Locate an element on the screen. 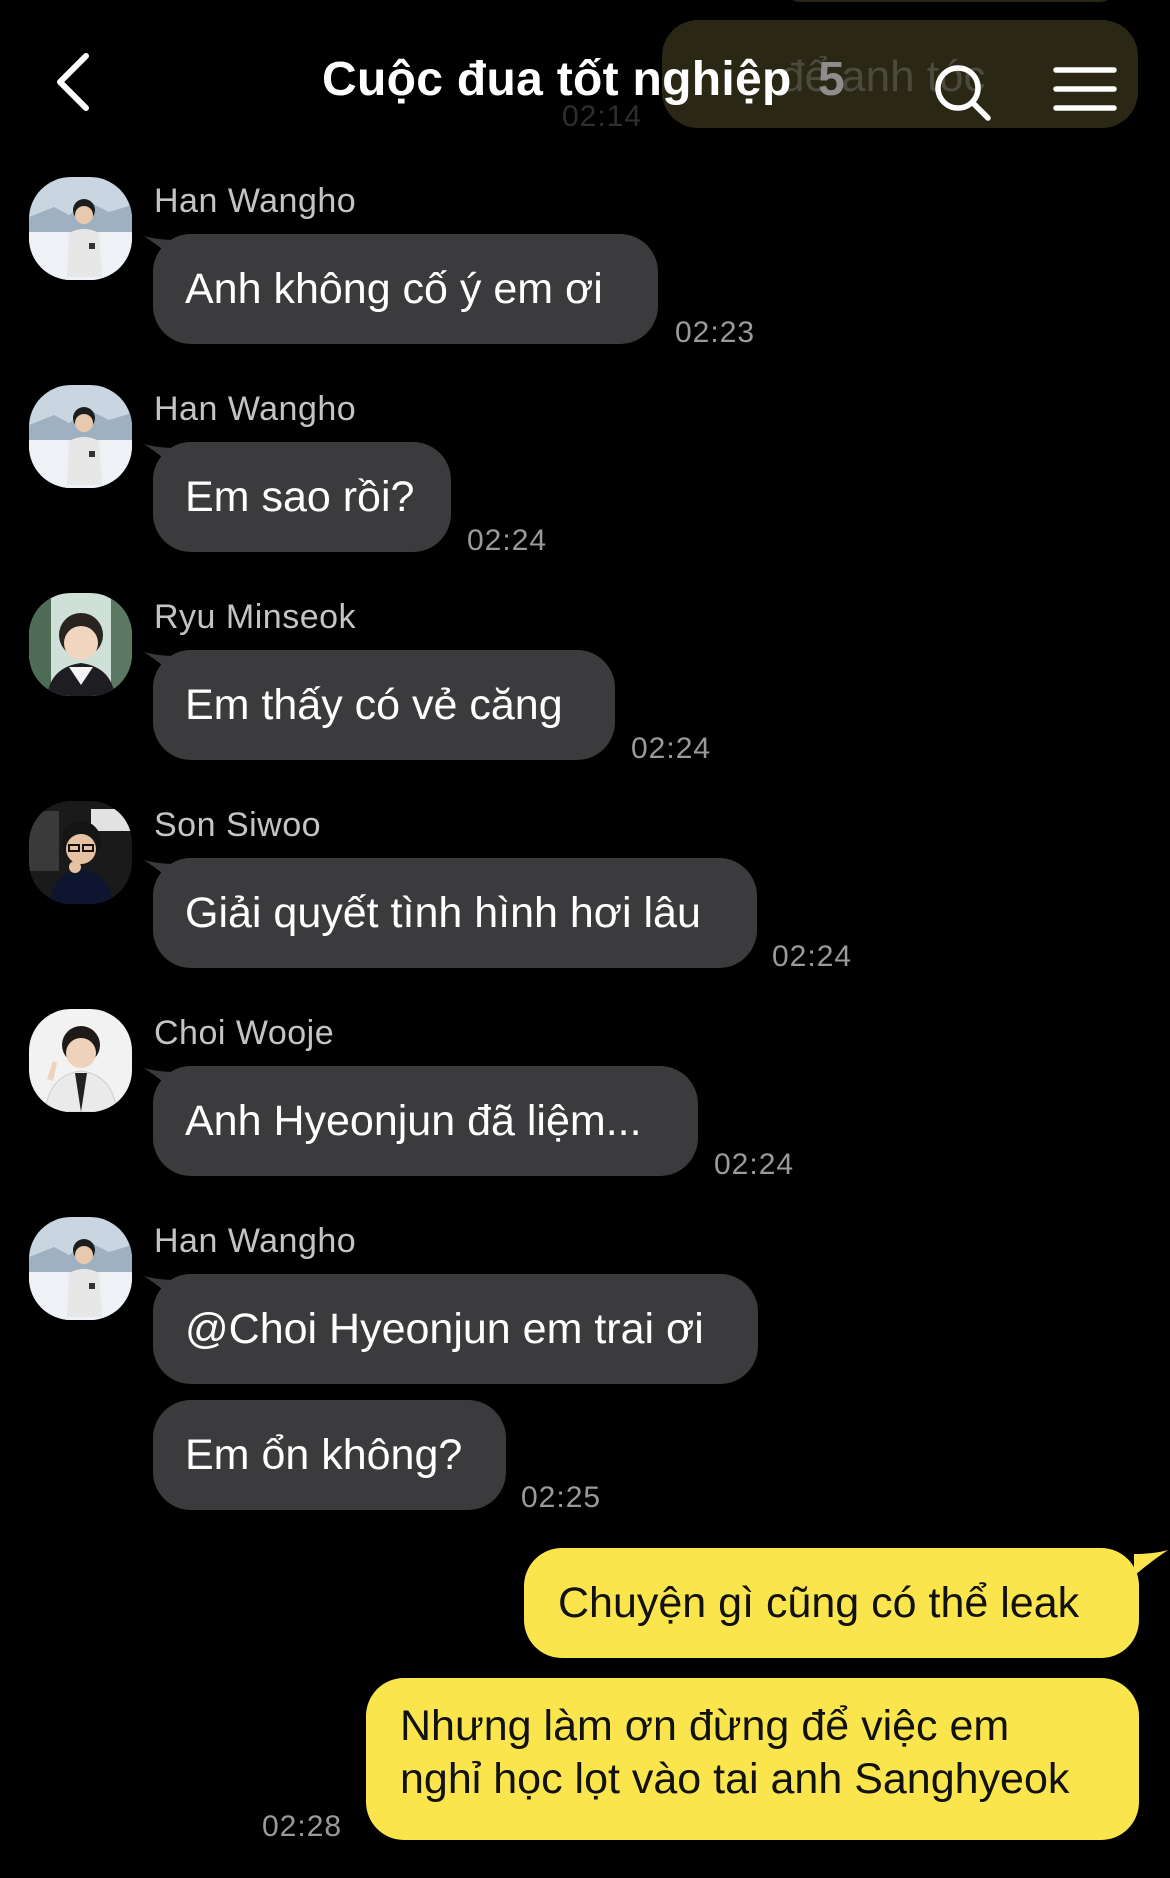  outgoing-message-line: nghỉ học lọt vào tai anh Sanghyeok is located at coordinates (735, 1779).